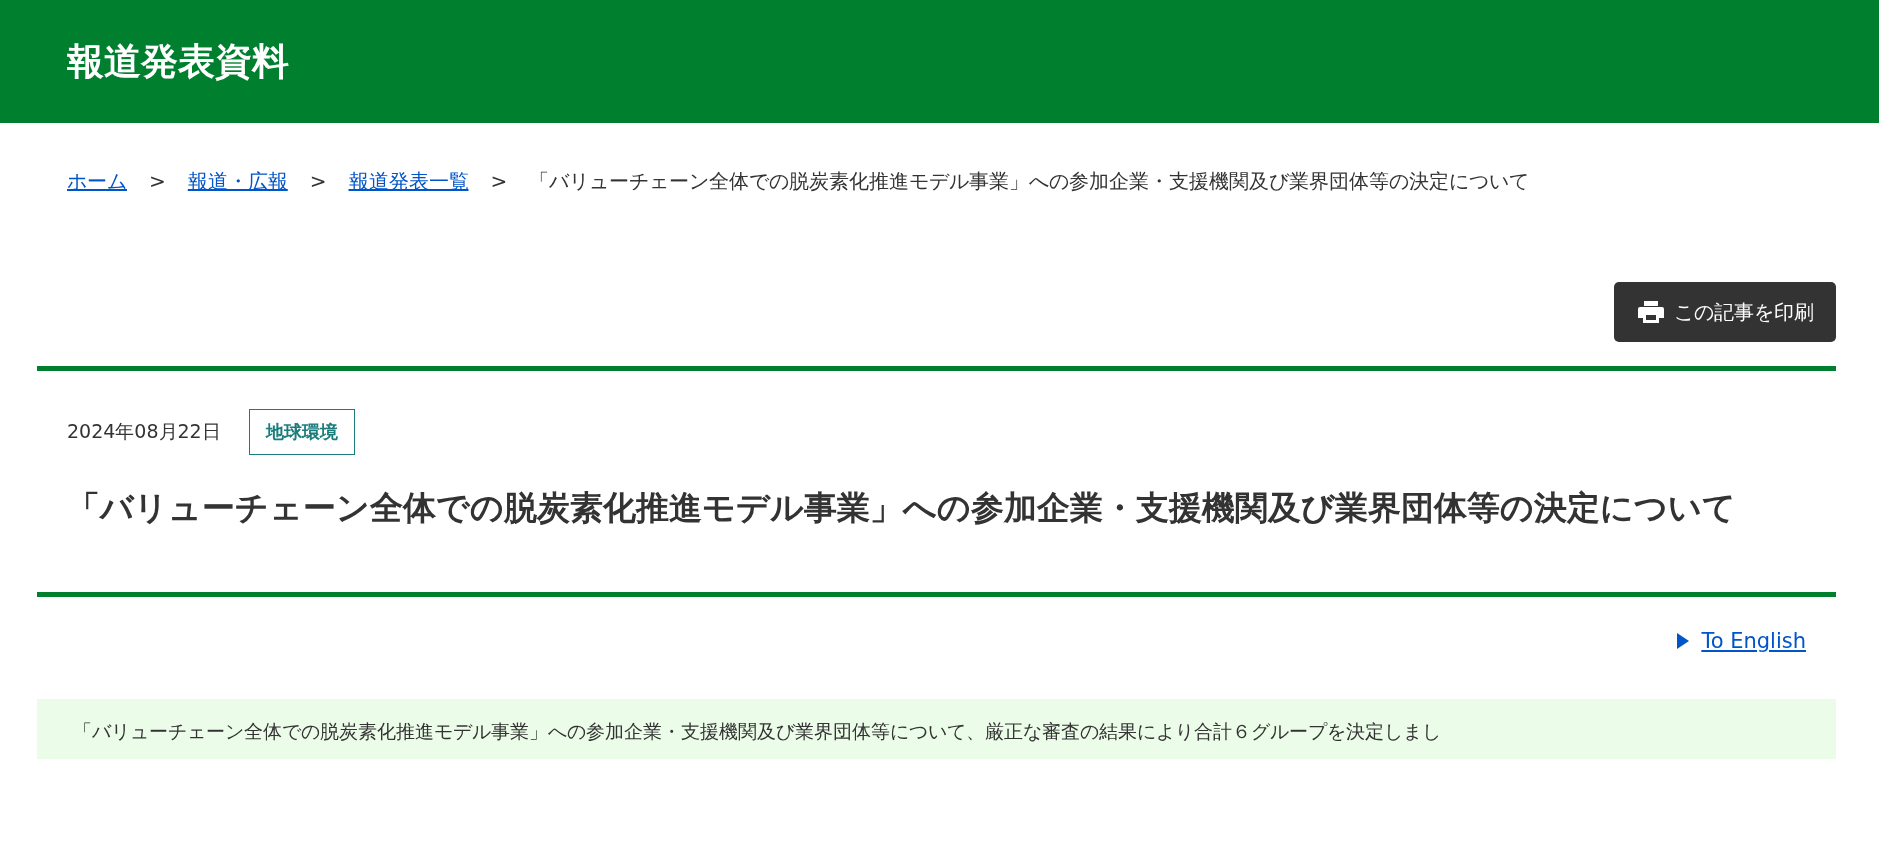 The image size is (1879, 844). What do you see at coordinates (1651, 312) in the screenshot?
I see `printer-icon` at bounding box center [1651, 312].